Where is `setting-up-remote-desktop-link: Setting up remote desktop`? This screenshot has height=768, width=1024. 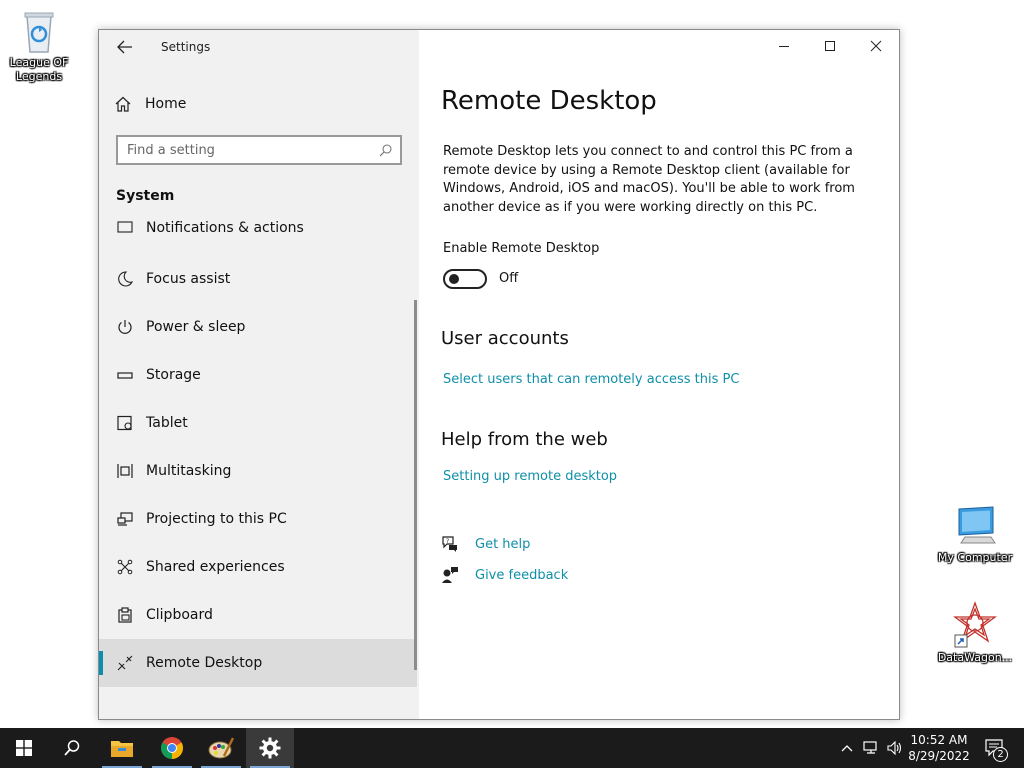 setting-up-remote-desktop-link: Setting up remote desktop is located at coordinates (530, 476).